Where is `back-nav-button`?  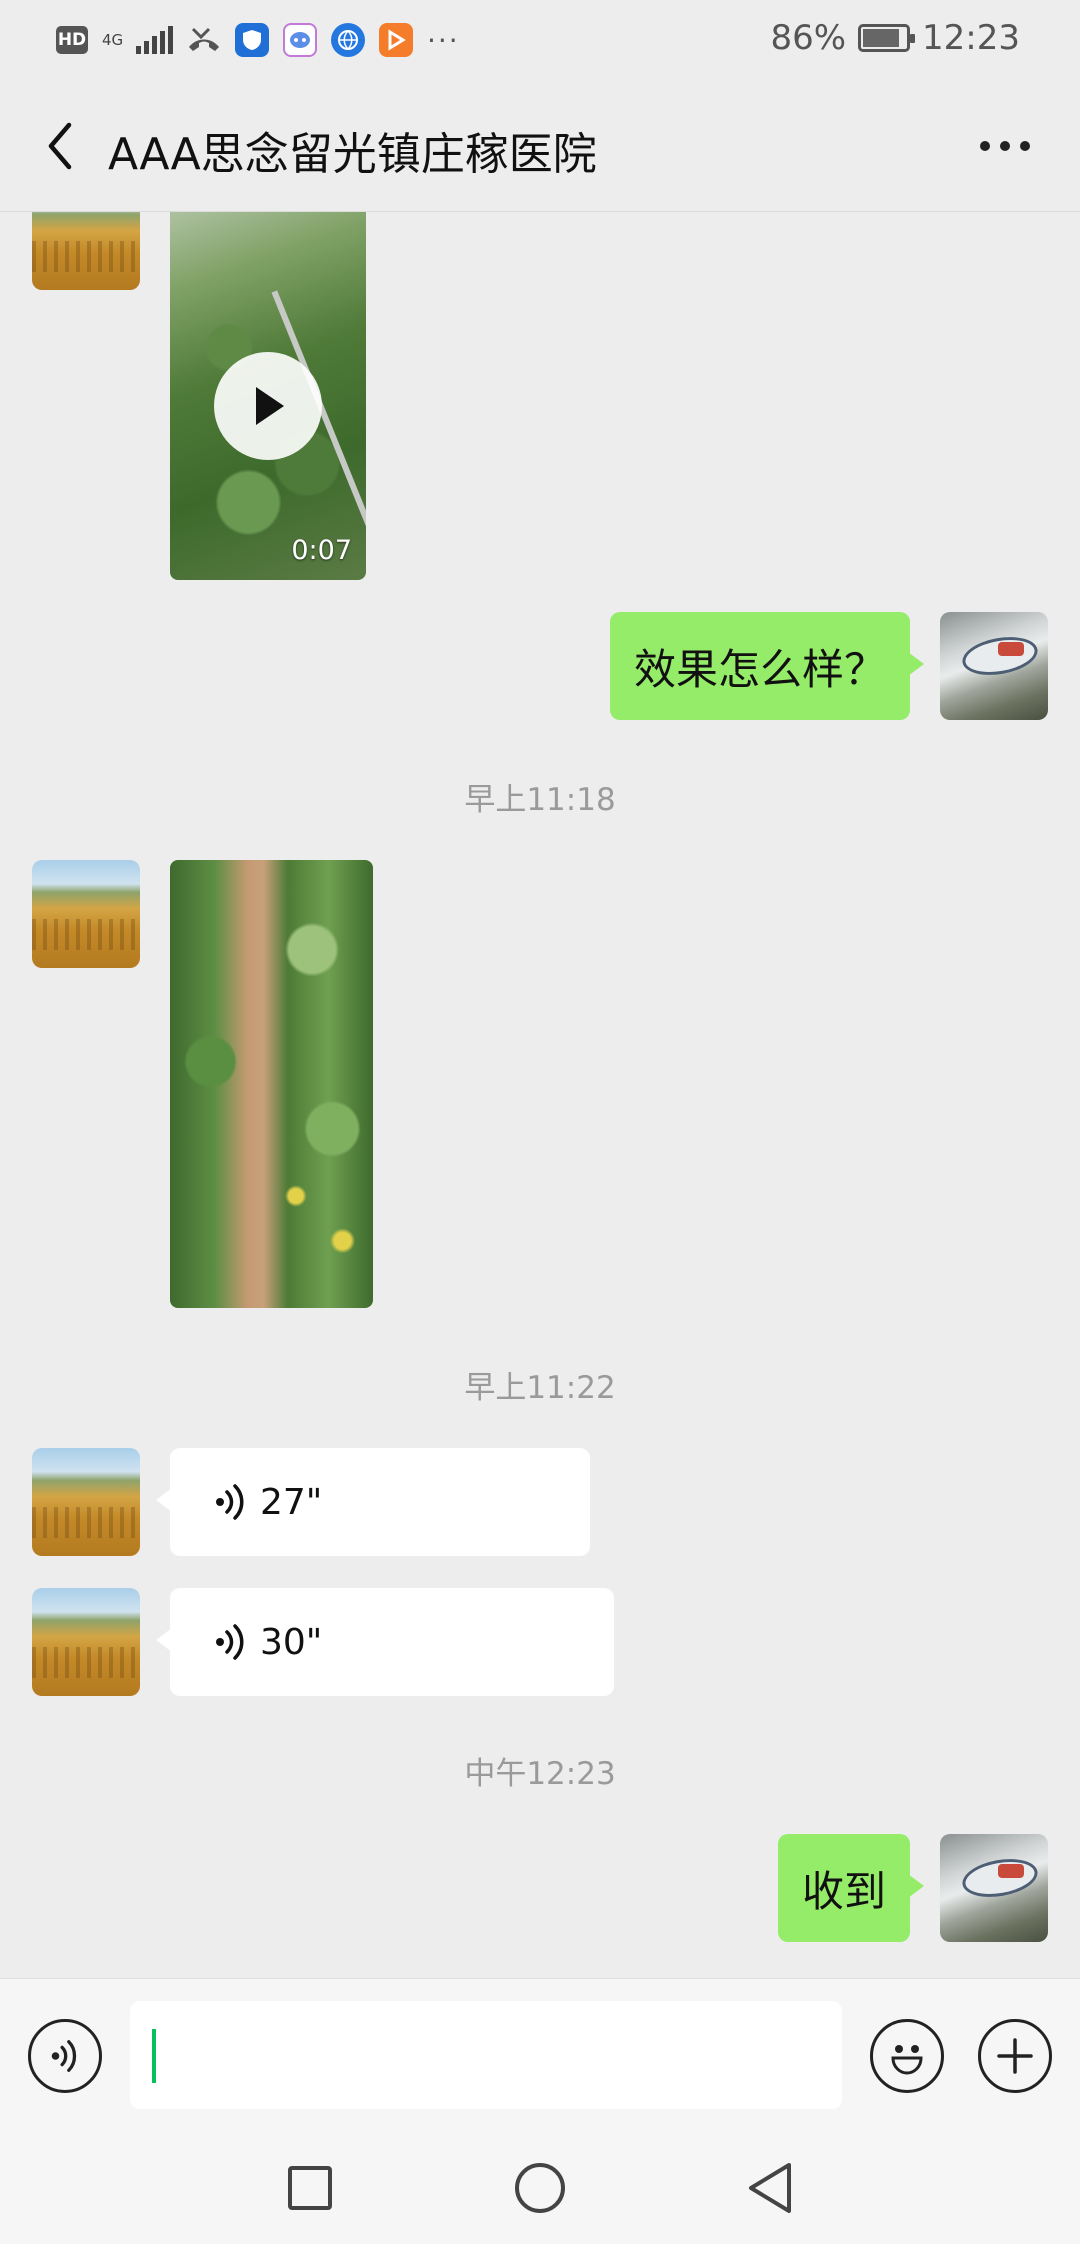 back-nav-button is located at coordinates (770, 2188).